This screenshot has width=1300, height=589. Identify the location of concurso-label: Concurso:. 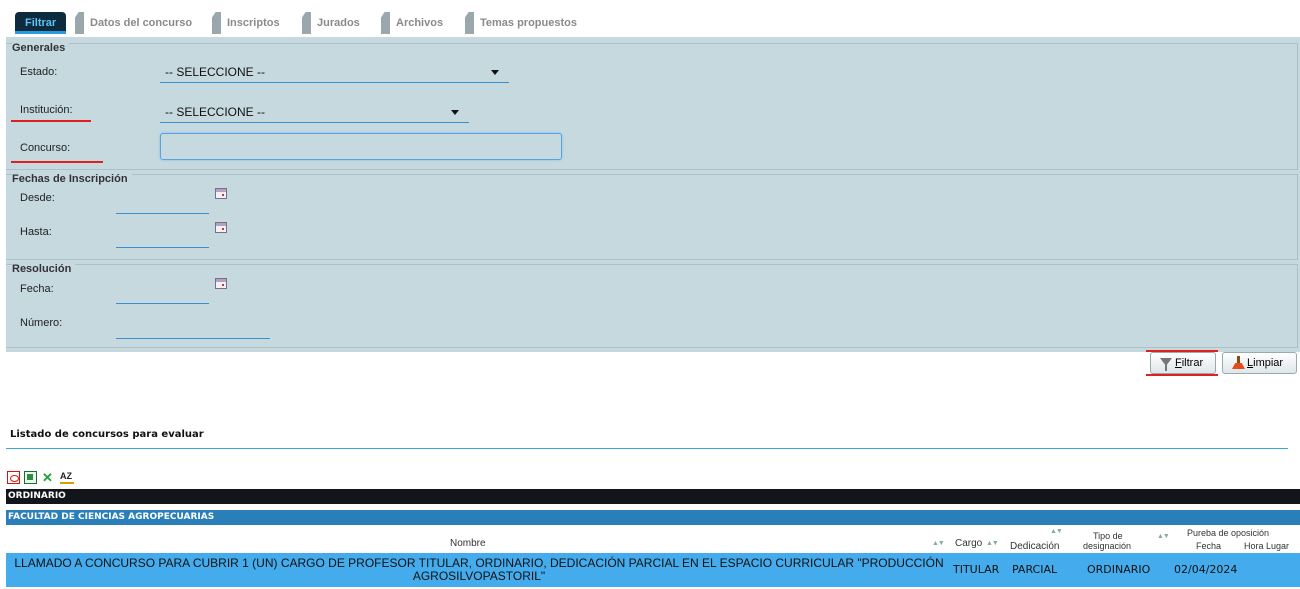
(45, 148).